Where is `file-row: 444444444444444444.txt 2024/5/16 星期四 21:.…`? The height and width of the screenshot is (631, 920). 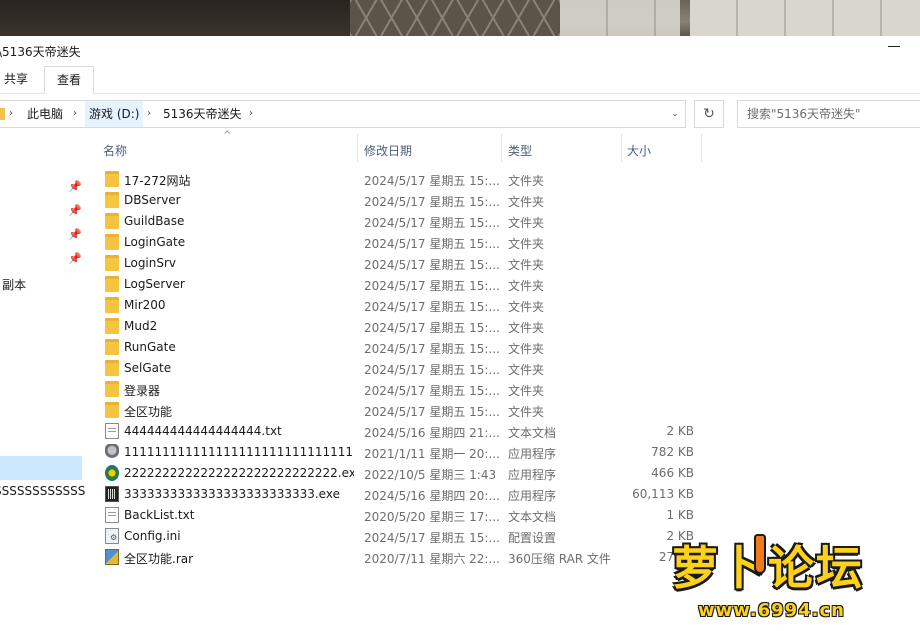
file-row: 444444444444444444.txt 2024/5/16 星期四 21:.… is located at coordinates (503, 431).